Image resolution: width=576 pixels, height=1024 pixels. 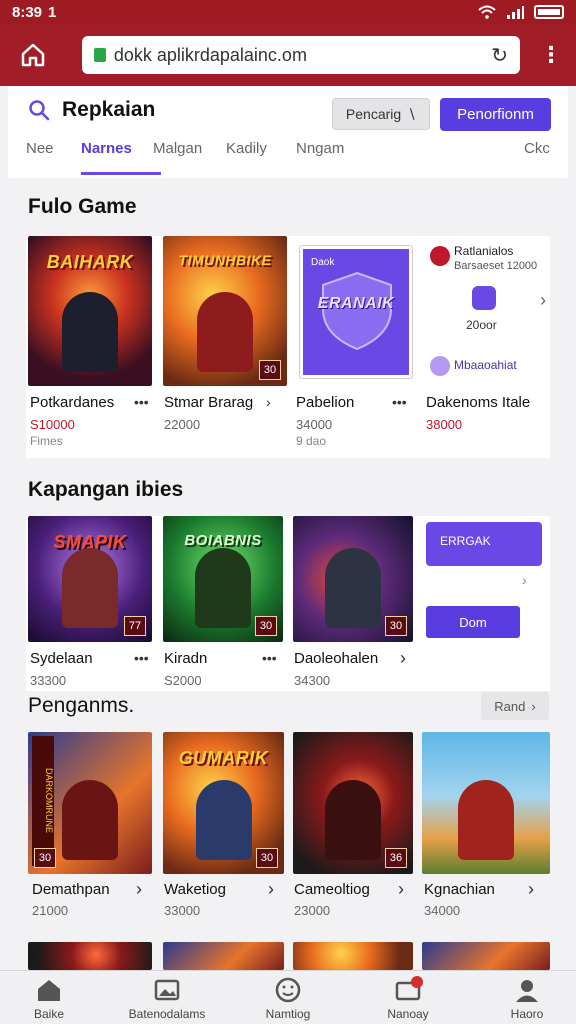 What do you see at coordinates (225, 260) in the screenshot?
I see `game-art-title: TIMUNHBIKE` at bounding box center [225, 260].